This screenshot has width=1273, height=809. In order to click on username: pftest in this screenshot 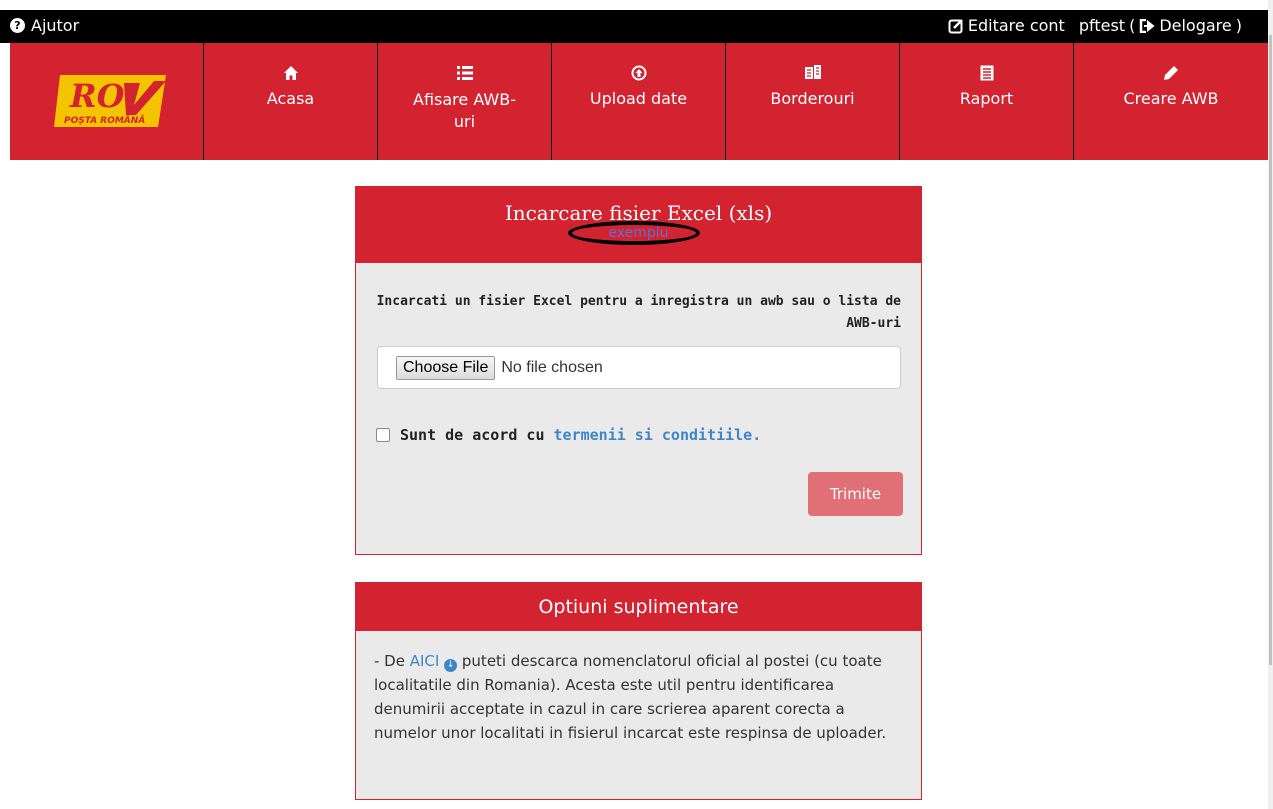, I will do `click(1102, 25)`.